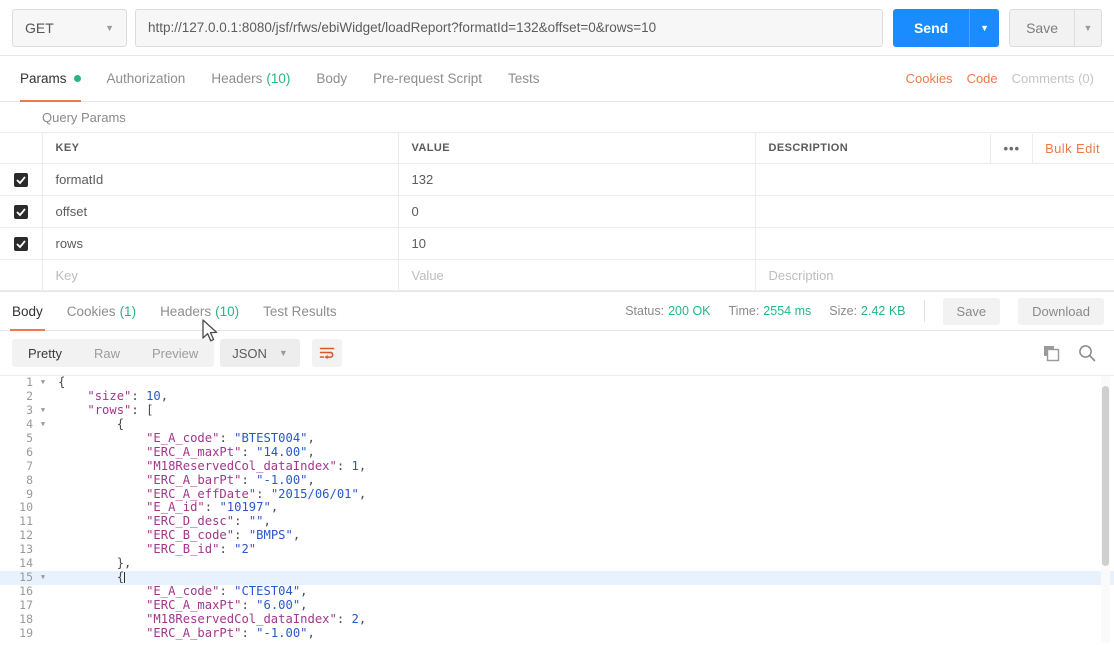 Image resolution: width=1114 pixels, height=645 pixels. Describe the element at coordinates (557, 466) in the screenshot. I see `code-line: 7 "M18ReservedCol_dataIndex": 1,` at that location.